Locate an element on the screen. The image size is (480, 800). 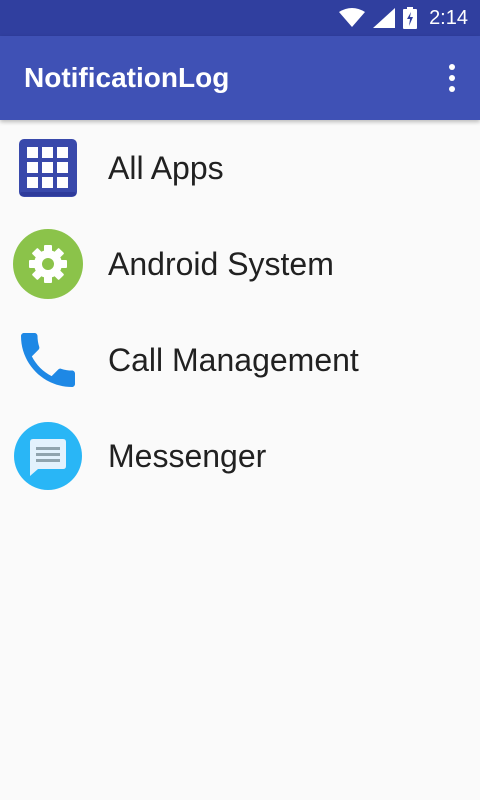
phone-icon is located at coordinates (48, 360).